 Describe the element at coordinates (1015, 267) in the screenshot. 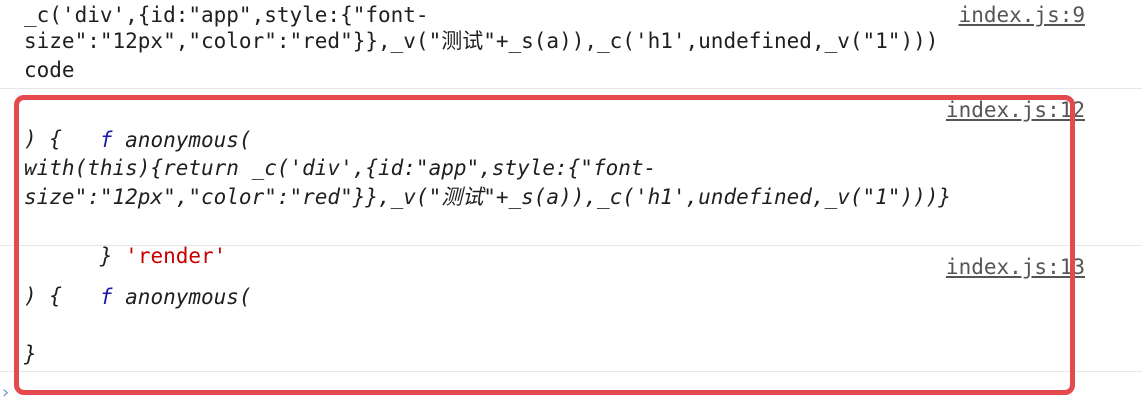

I see `source-link: index.js:13` at that location.